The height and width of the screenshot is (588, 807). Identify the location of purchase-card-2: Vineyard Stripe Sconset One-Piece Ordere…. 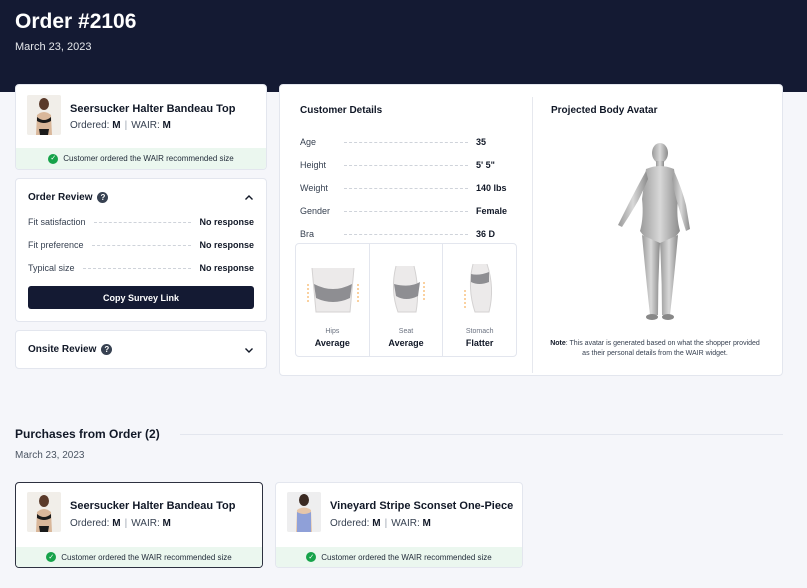
(399, 525).